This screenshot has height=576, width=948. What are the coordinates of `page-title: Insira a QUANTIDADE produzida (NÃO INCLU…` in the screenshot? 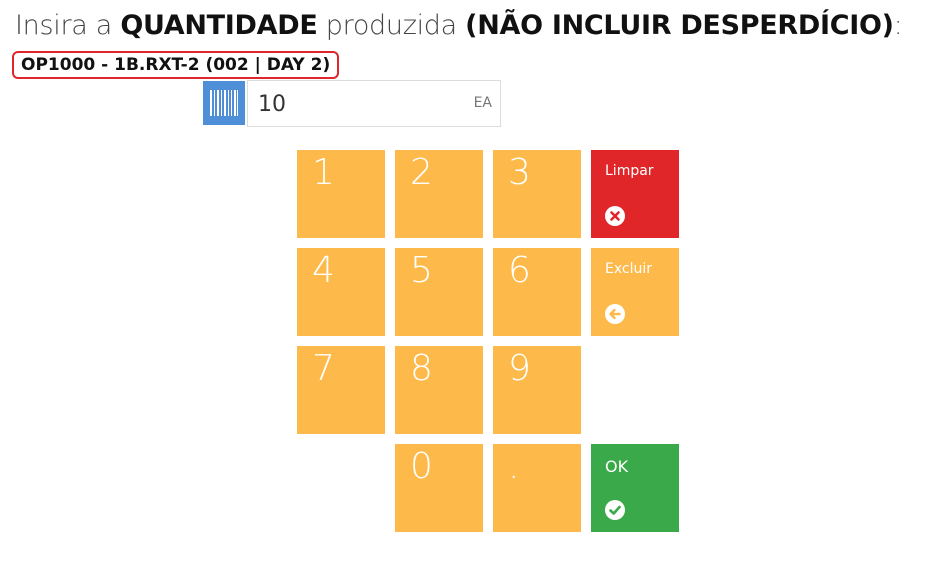 It's located at (459, 25).